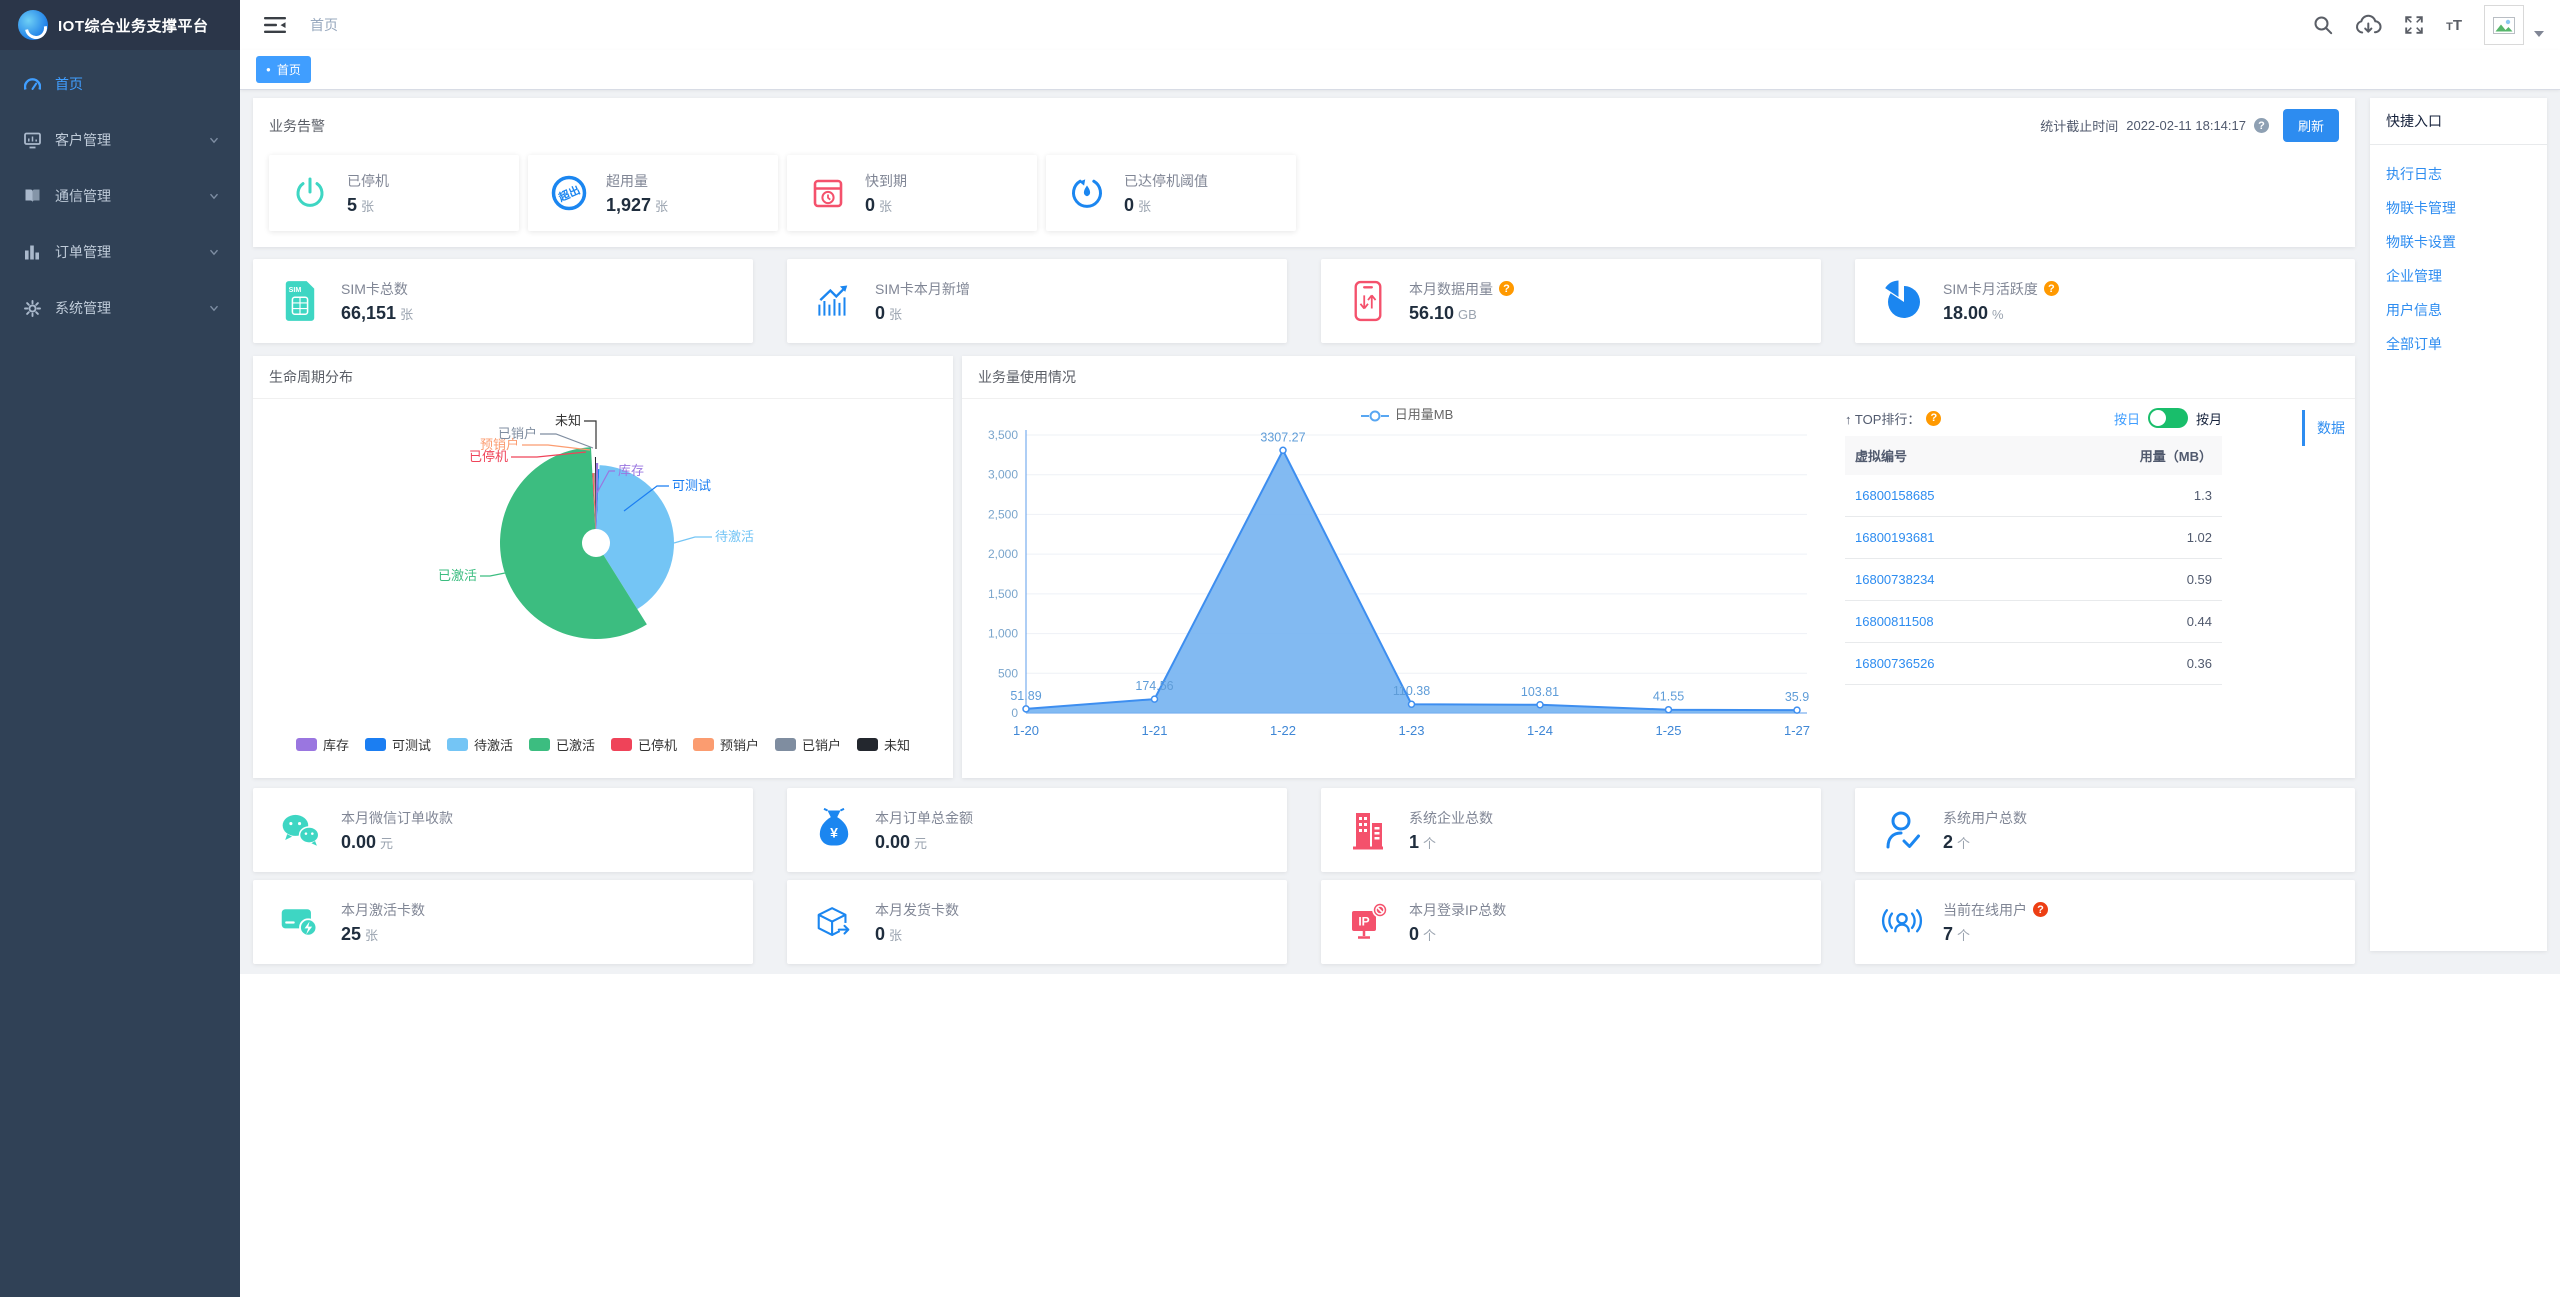  I want to click on svg-text: 1-27, so click(1797, 730).